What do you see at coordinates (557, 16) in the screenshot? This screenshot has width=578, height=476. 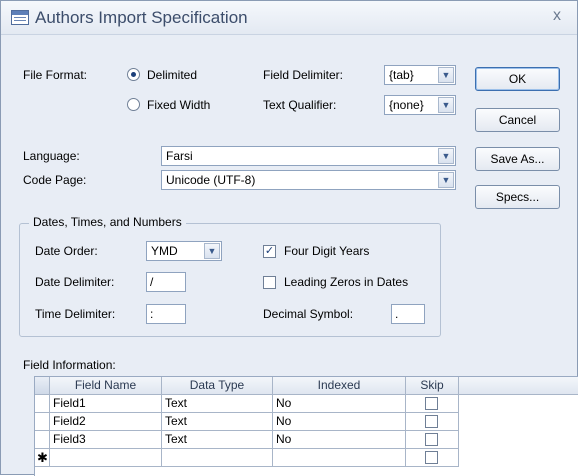 I see `close-icon: x` at bounding box center [557, 16].